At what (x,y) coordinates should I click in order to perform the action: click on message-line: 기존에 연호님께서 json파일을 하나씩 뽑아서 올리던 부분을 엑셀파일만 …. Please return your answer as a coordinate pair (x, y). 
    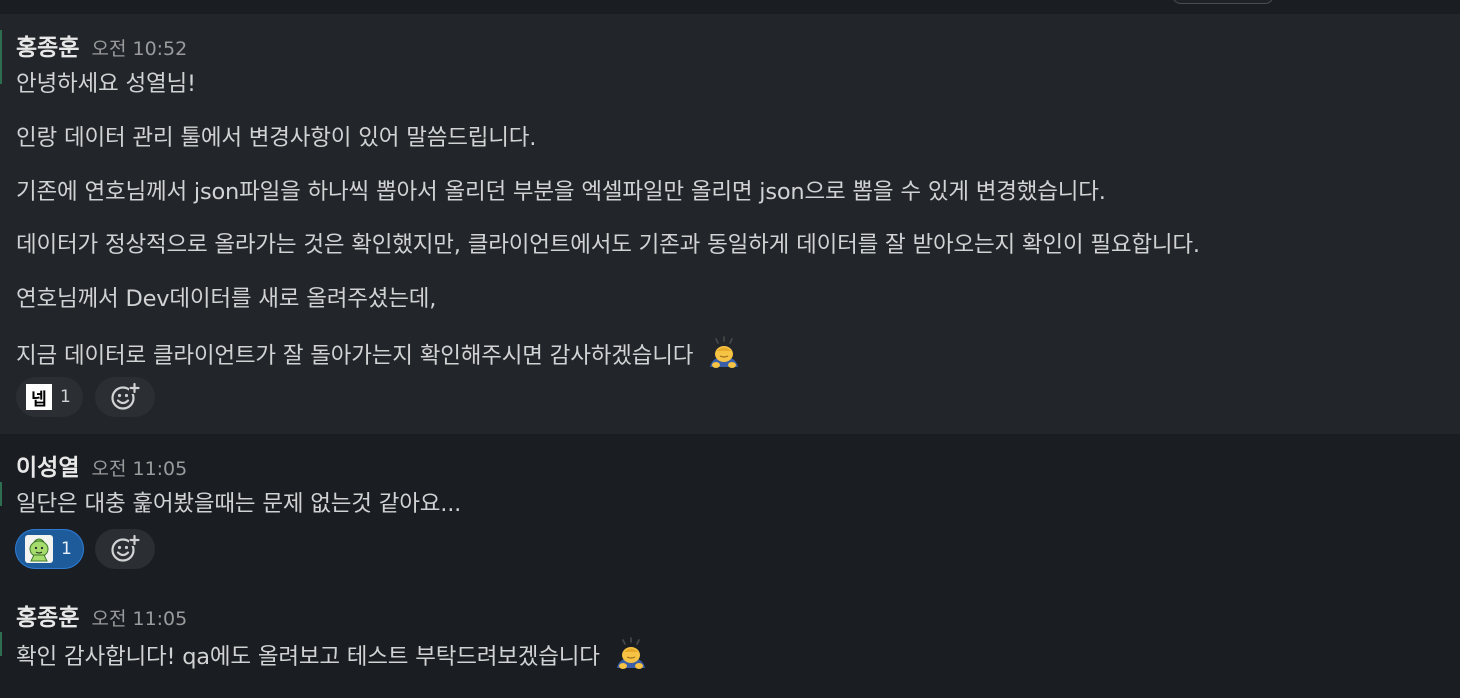
    Looking at the image, I should click on (561, 192).